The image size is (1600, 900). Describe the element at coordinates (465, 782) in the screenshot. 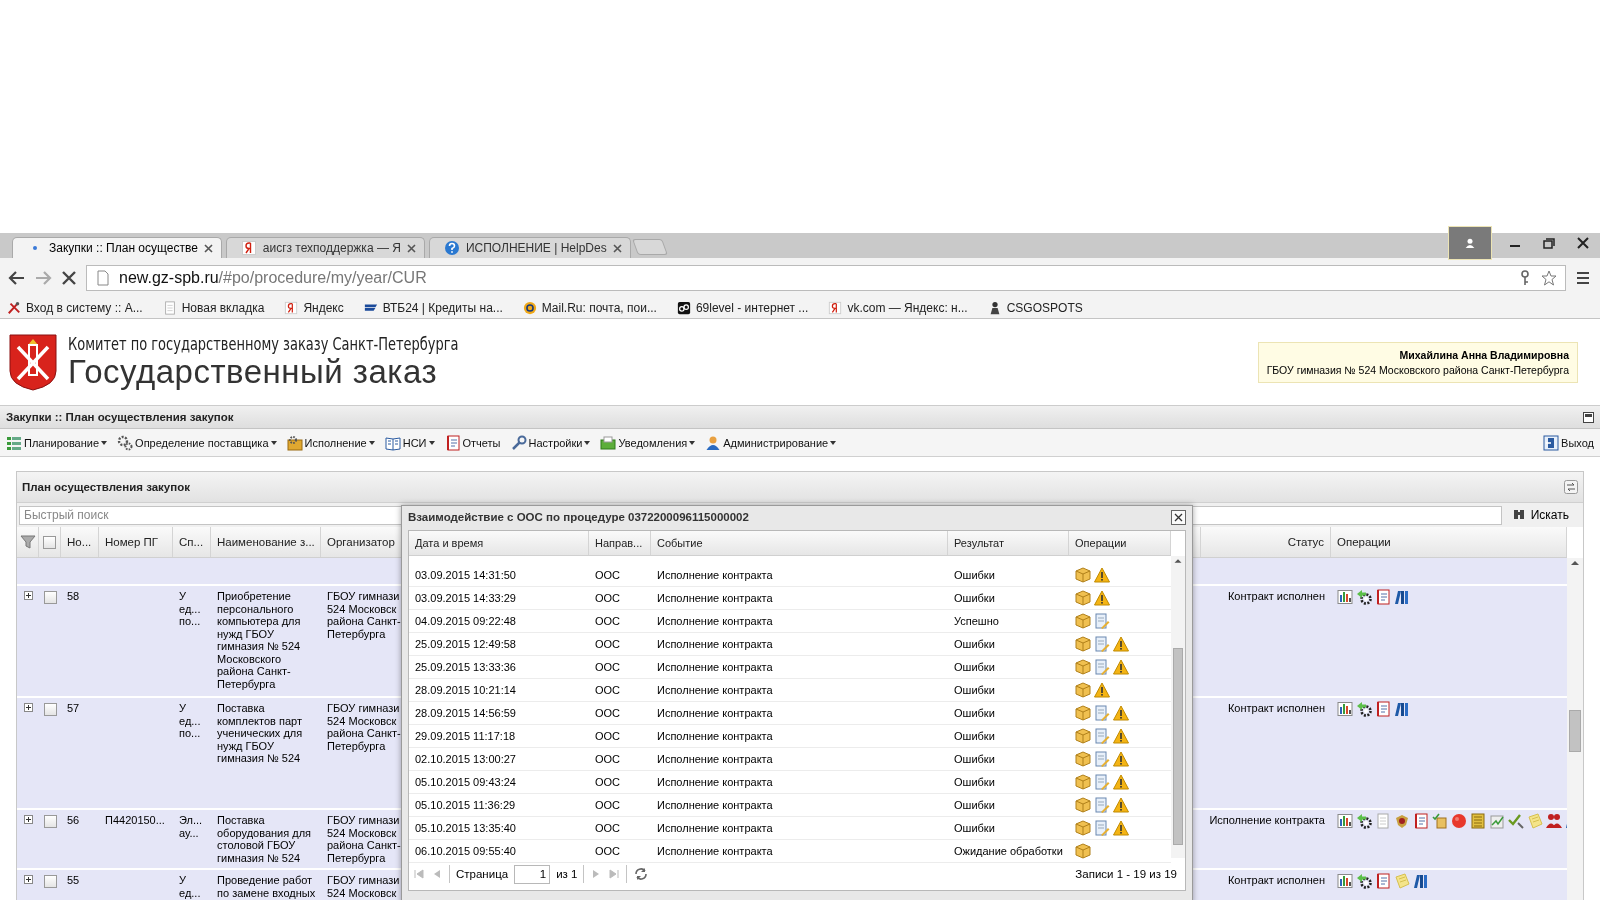

I see `table-cell-text: 05.10.2015 09:43:24` at that location.